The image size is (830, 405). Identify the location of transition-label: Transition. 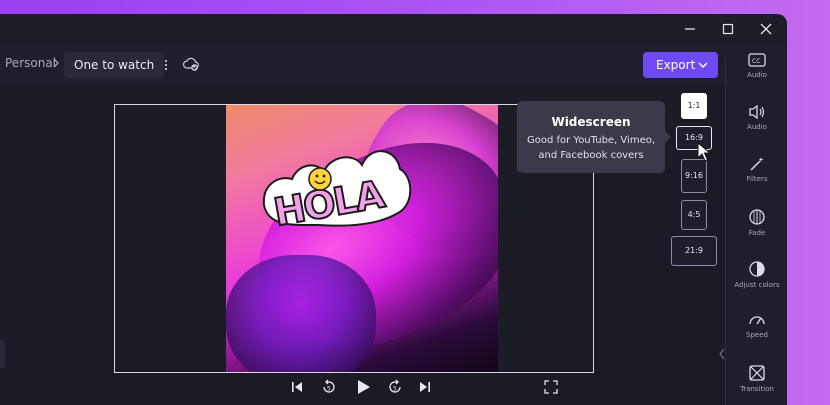
(757, 389).